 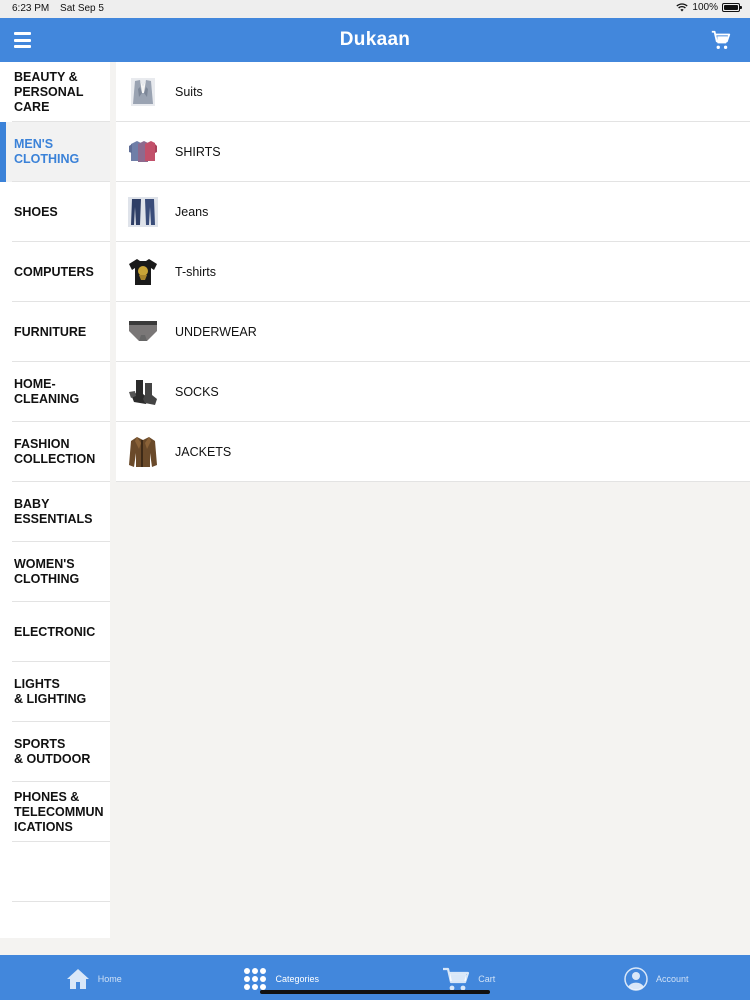 I want to click on list-item-label: JACKETS, so click(x=203, y=452).